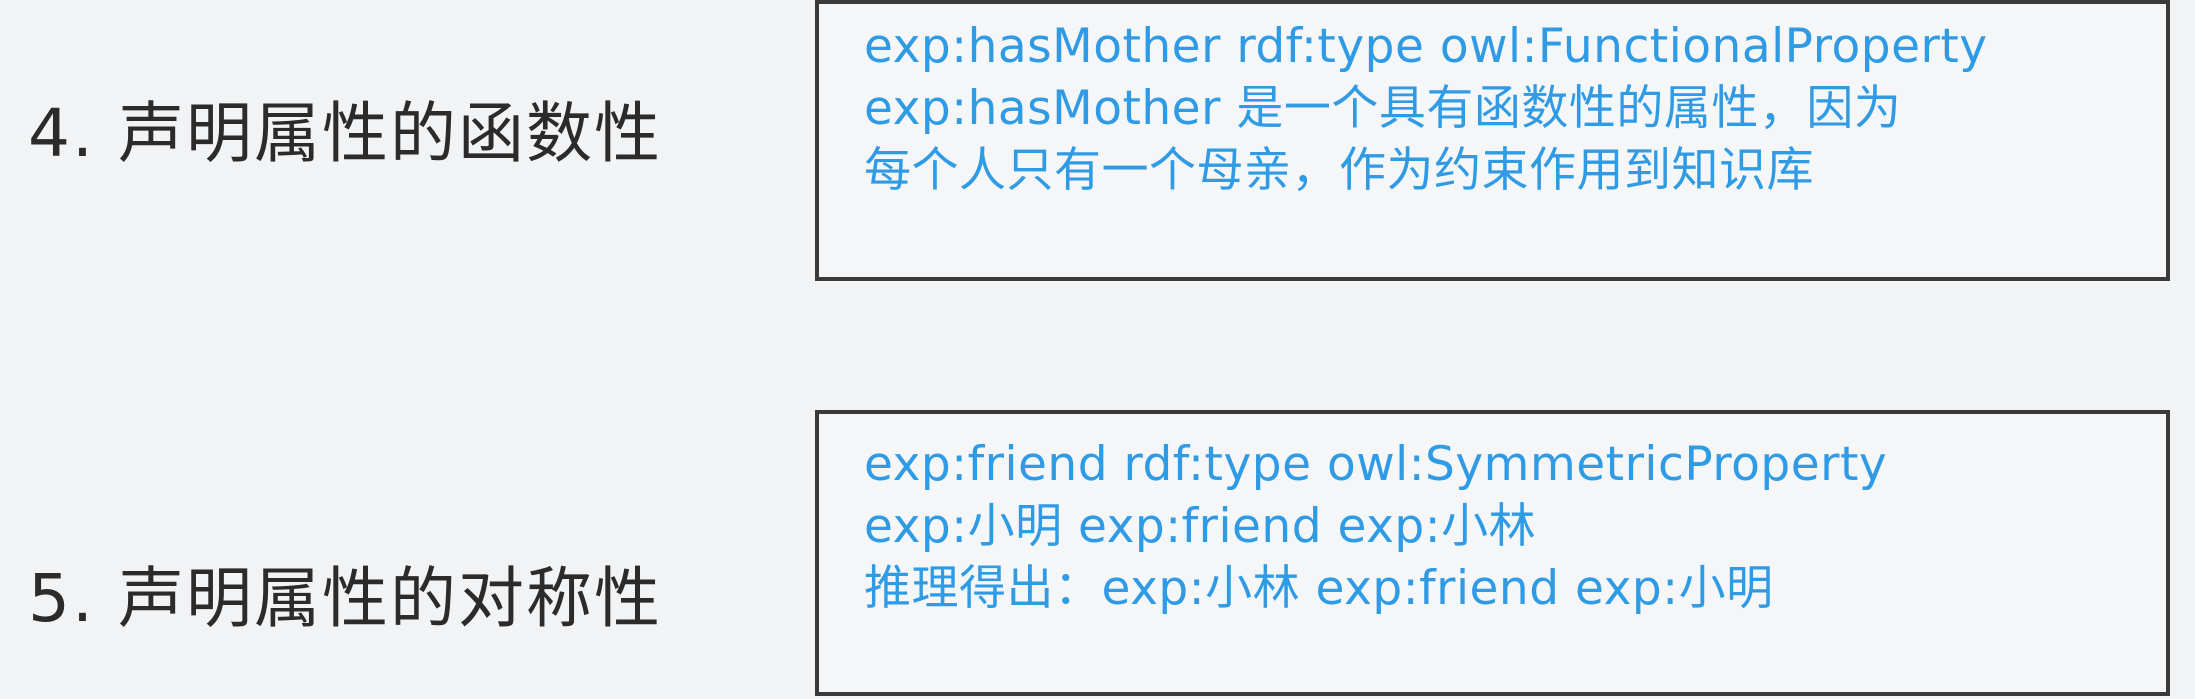 The image size is (2195, 699). What do you see at coordinates (1200, 526) in the screenshot?
I see `example-line: exp:小明 exp:friend exp:小林` at bounding box center [1200, 526].